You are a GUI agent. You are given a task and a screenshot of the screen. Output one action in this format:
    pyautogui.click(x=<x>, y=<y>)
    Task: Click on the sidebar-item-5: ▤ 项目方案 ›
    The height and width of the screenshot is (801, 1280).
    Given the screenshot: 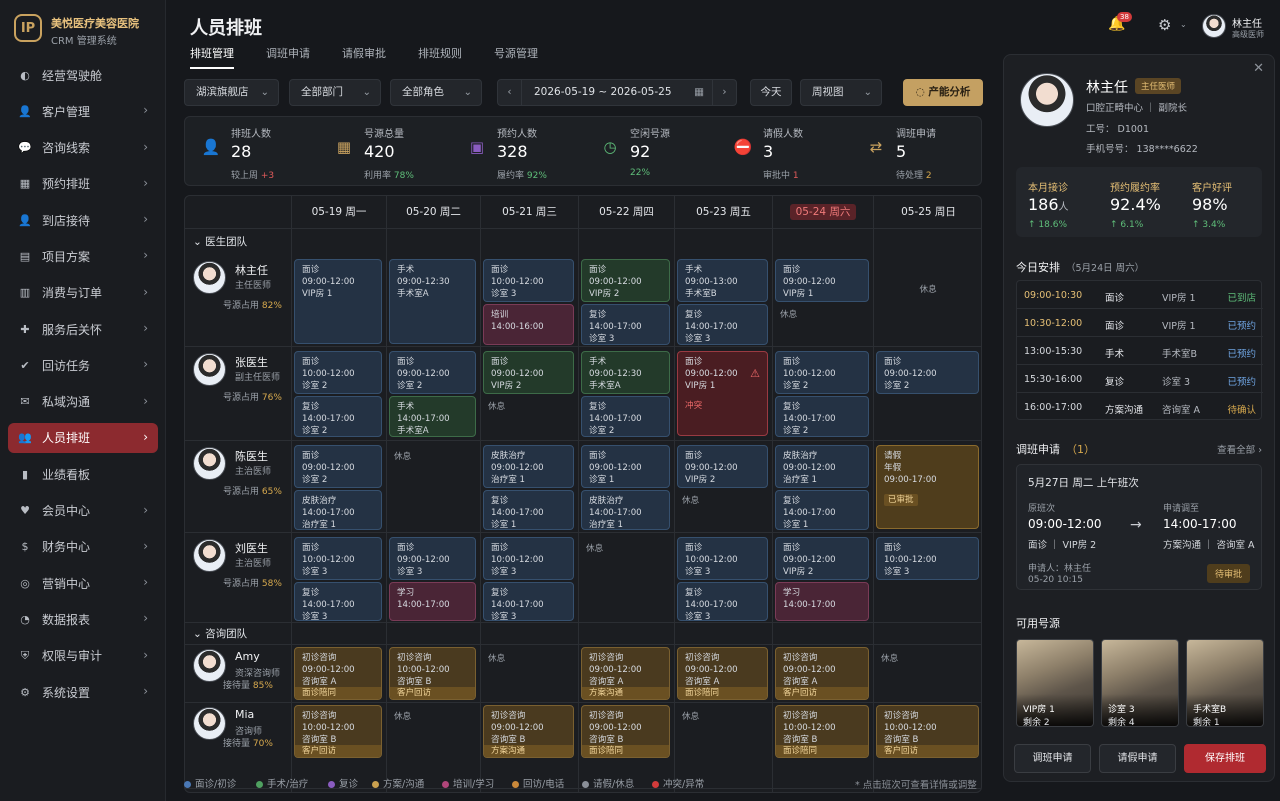 What is the action you would take?
    pyautogui.click(x=83, y=256)
    